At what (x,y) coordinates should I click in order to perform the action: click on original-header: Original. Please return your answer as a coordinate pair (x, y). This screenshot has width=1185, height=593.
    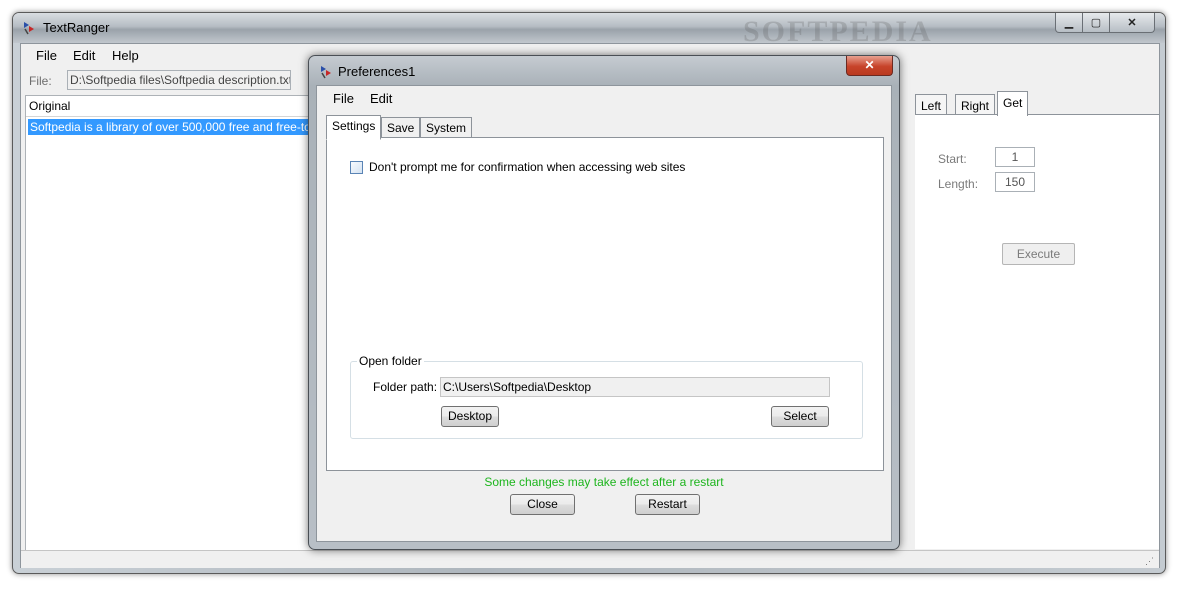
    Looking at the image, I should click on (175, 106).